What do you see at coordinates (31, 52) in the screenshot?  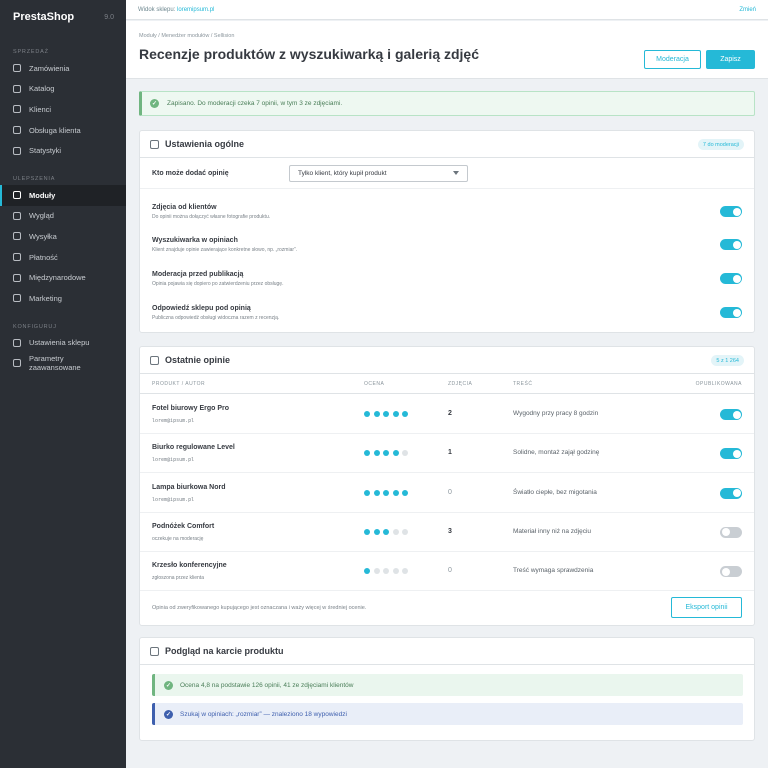 I see `sidebar-section-title: SPRZEDAŻ` at bounding box center [31, 52].